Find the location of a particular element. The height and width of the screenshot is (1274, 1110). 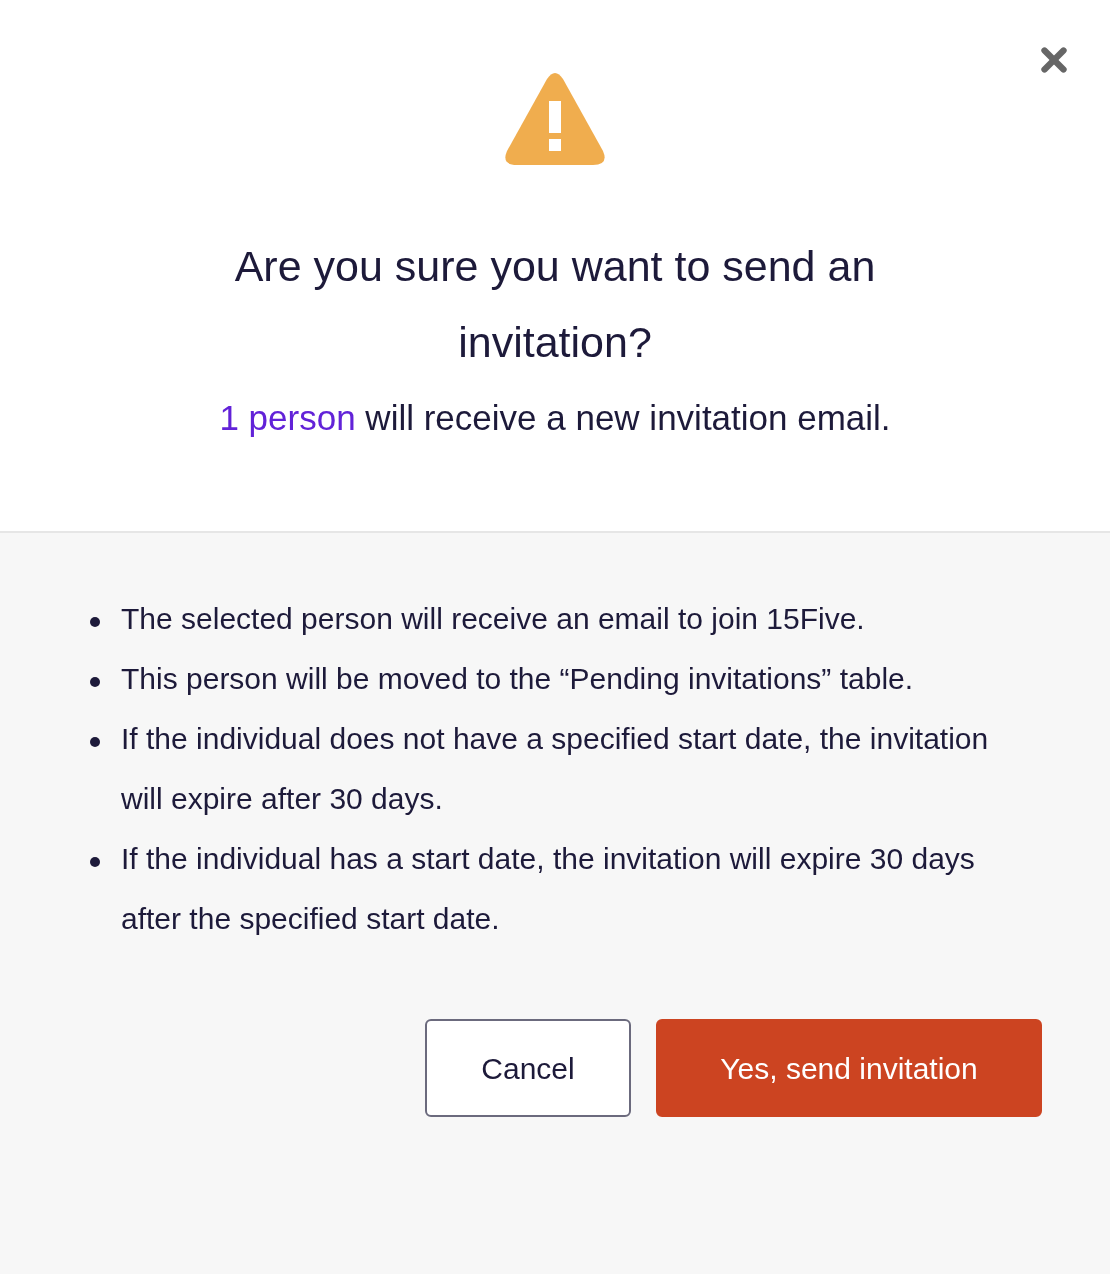

cancel-button: Cancel is located at coordinates (528, 1068).